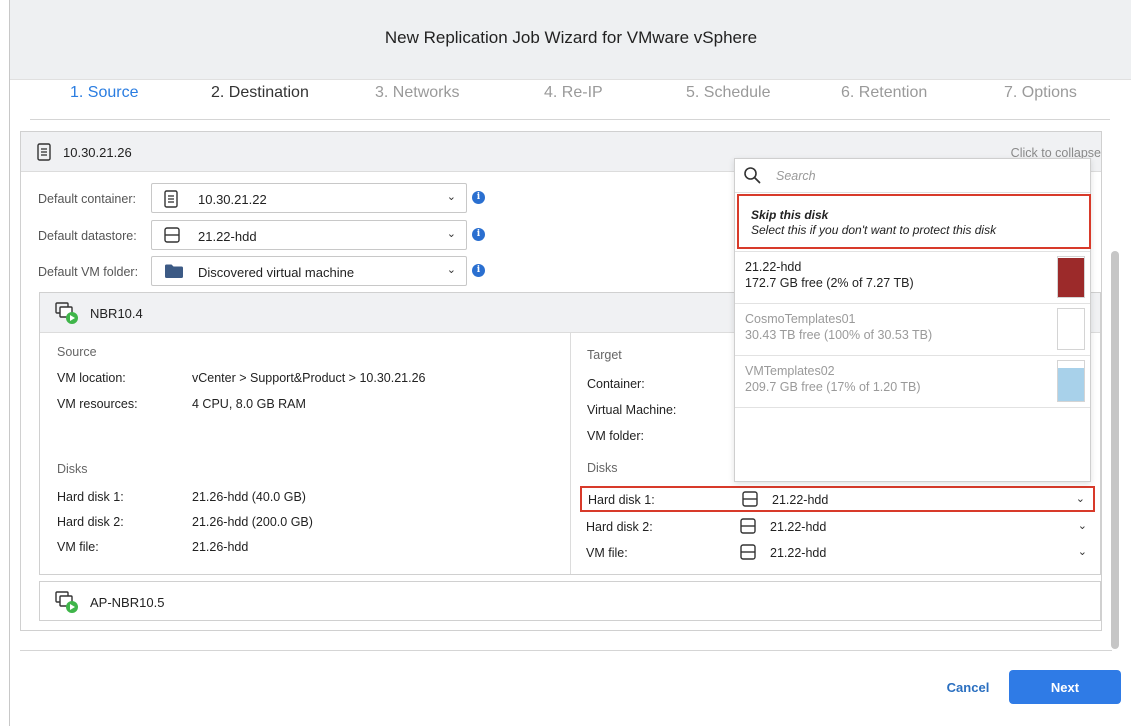  What do you see at coordinates (104, 93) in the screenshot?
I see `step-source: 1. Source` at bounding box center [104, 93].